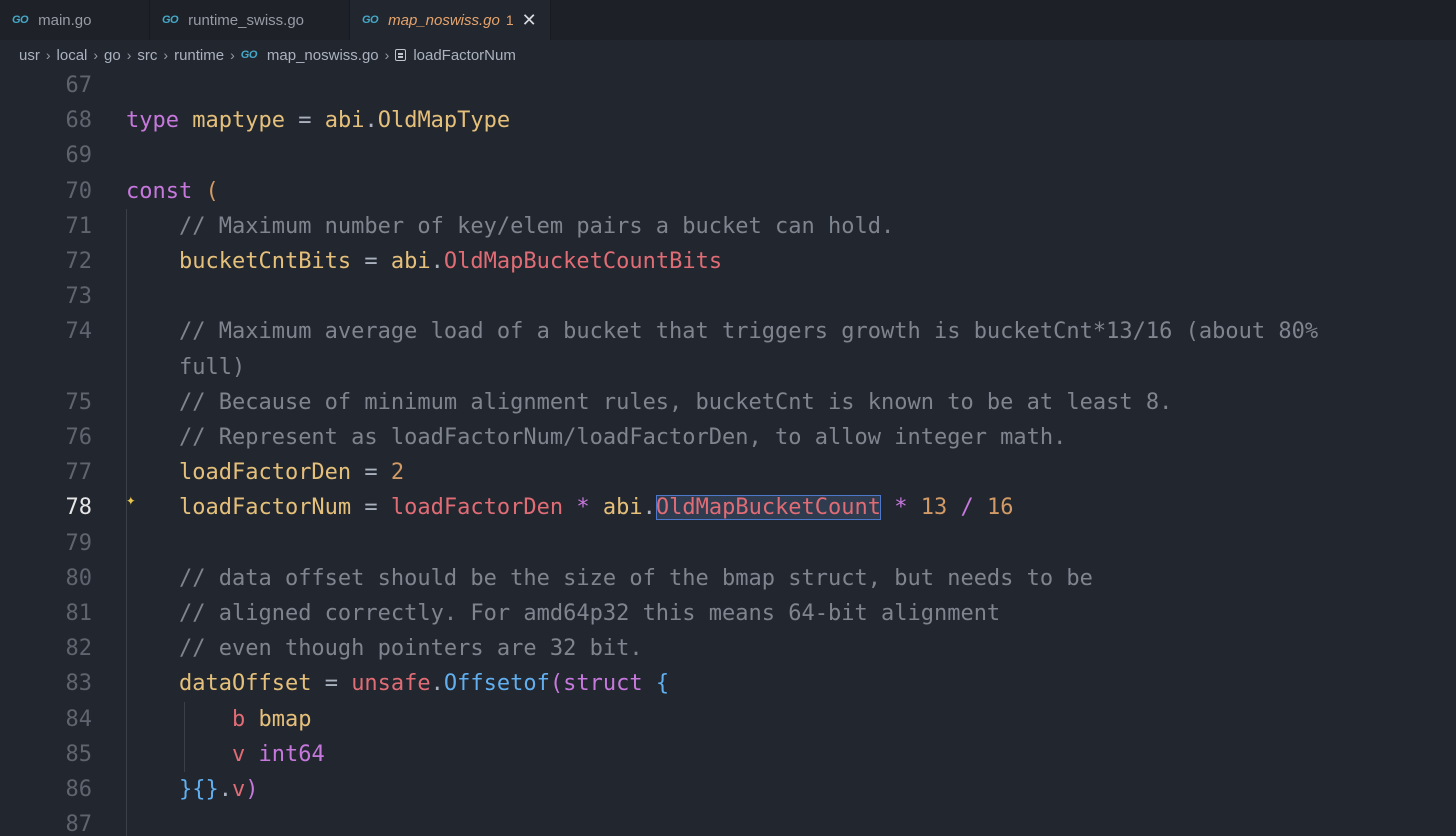  Describe the element at coordinates (79, 649) in the screenshot. I see `line-number: 82` at that location.